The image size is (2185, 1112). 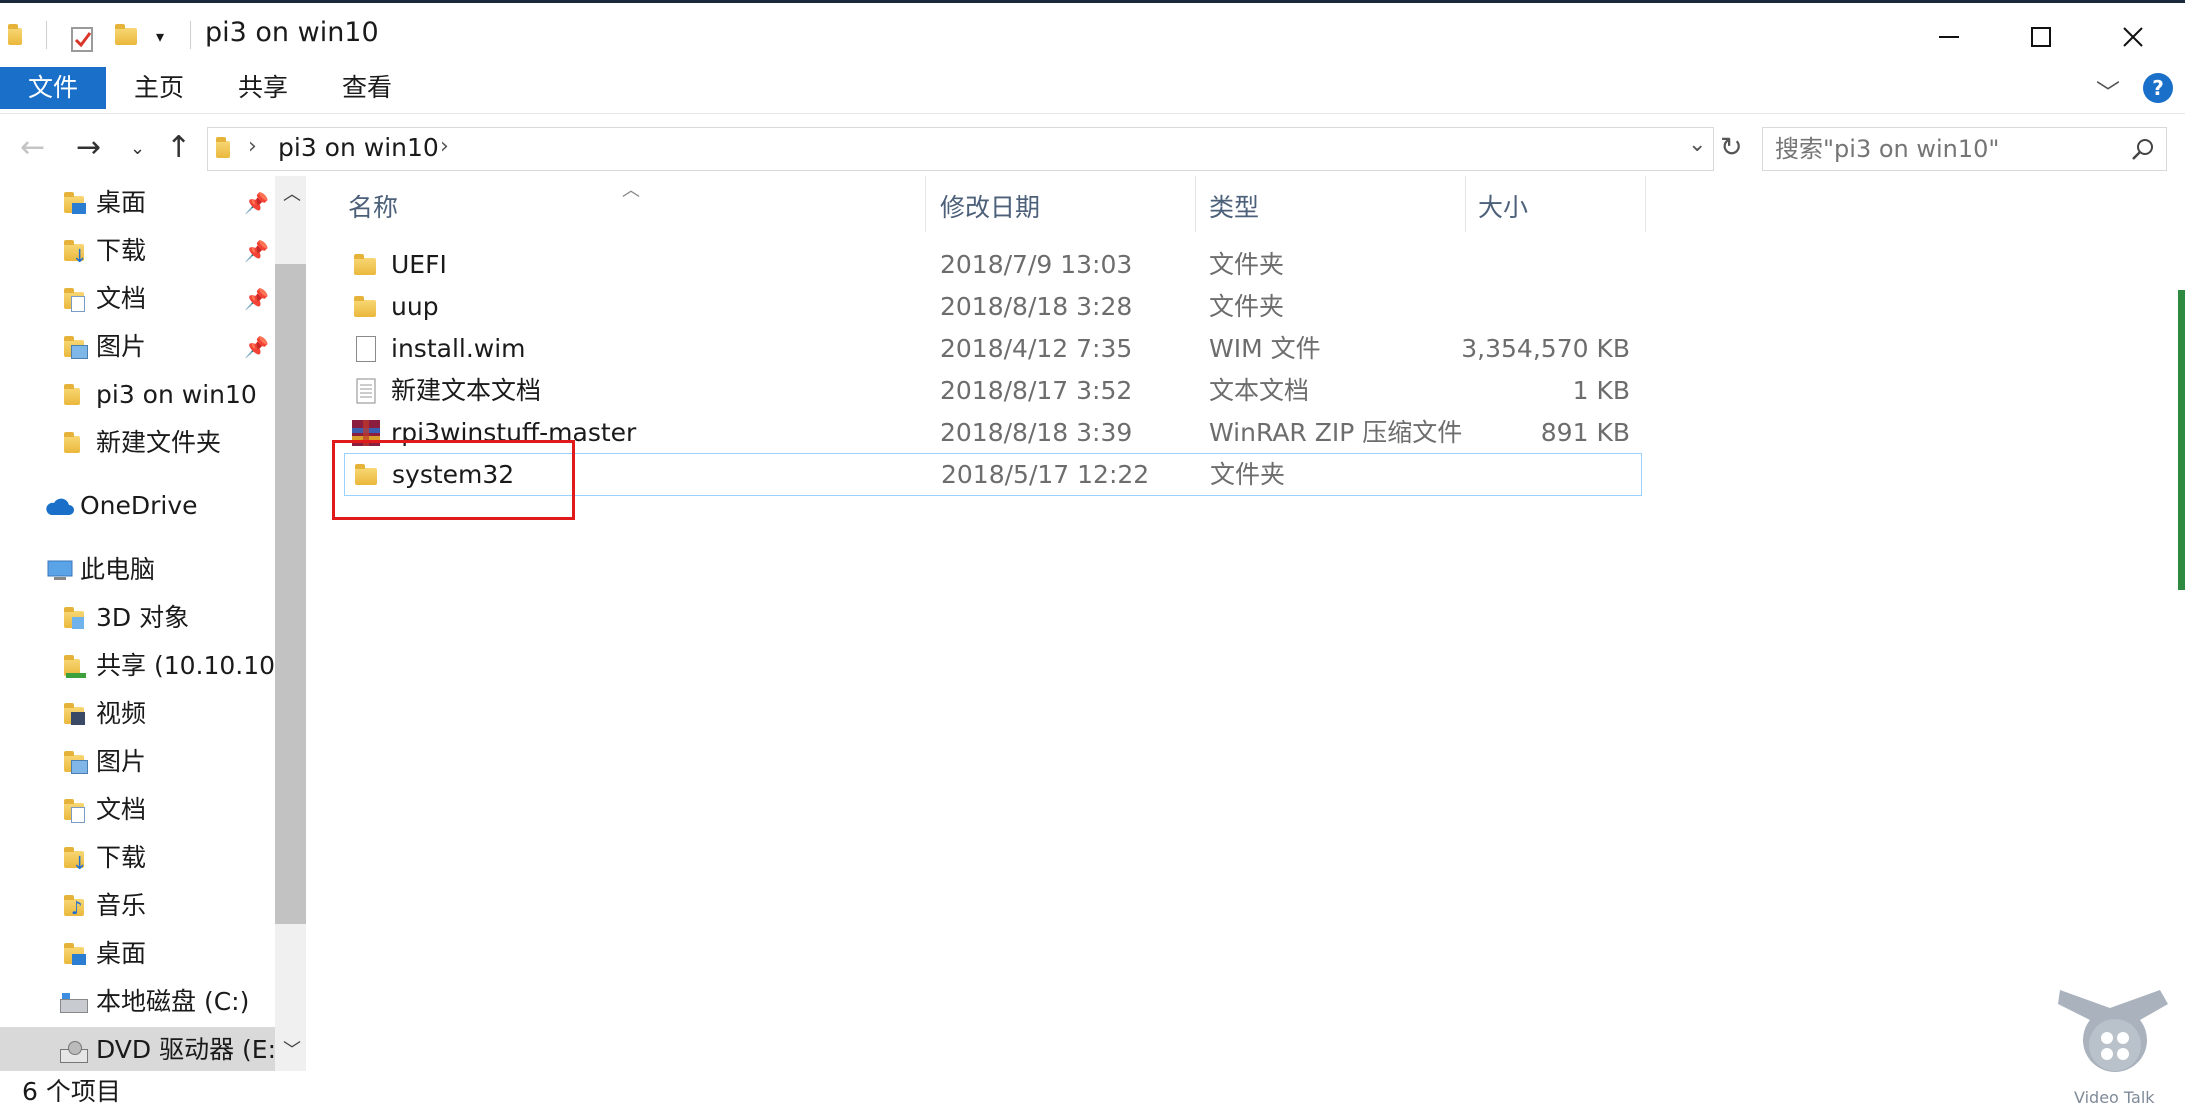 I want to click on nav-item-documents-pc: 文档, so click(x=137, y=810).